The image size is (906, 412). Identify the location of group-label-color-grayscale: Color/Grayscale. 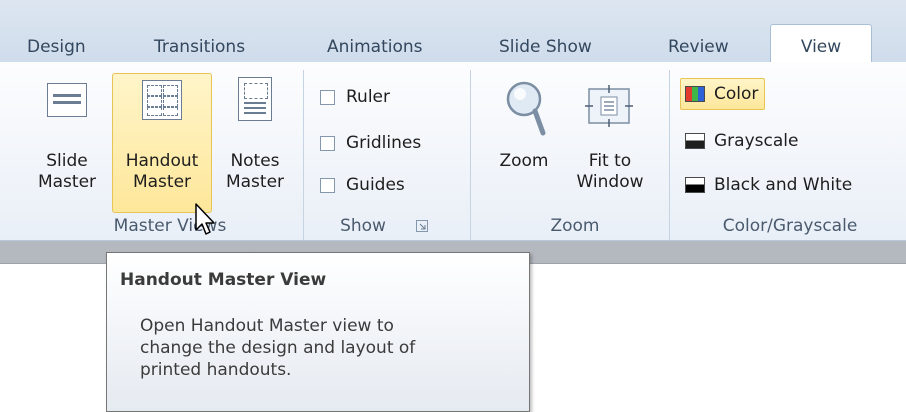
(790, 226).